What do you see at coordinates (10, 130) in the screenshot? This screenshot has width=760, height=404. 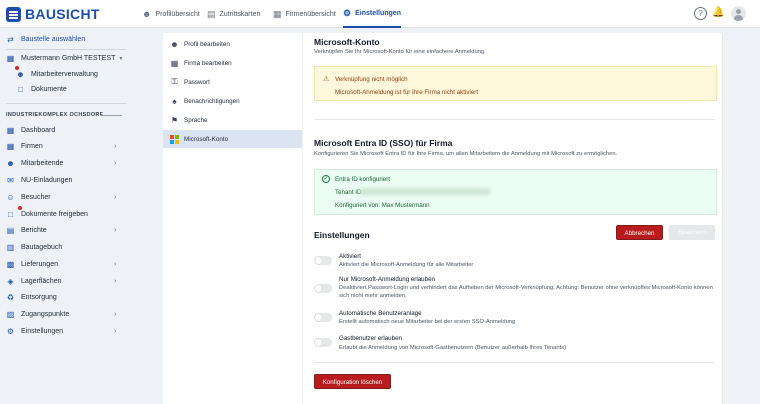 I see `dashboard-icon: ▦` at bounding box center [10, 130].